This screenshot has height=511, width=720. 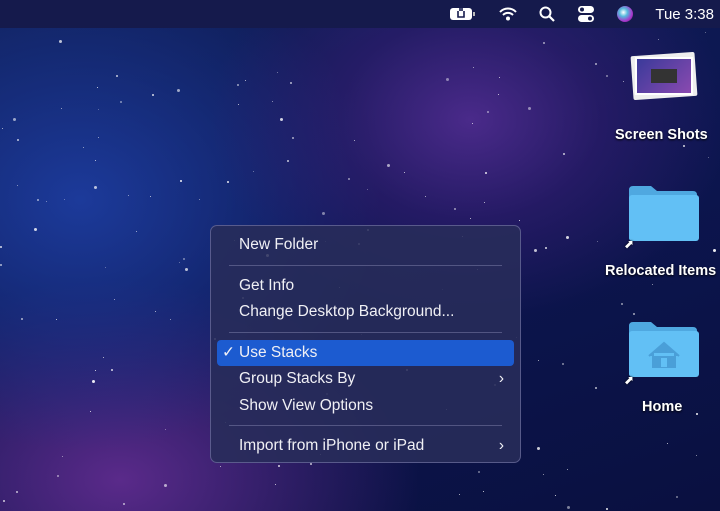 I want to click on menu-item-show-view-options: Show View Options, so click(x=365, y=406).